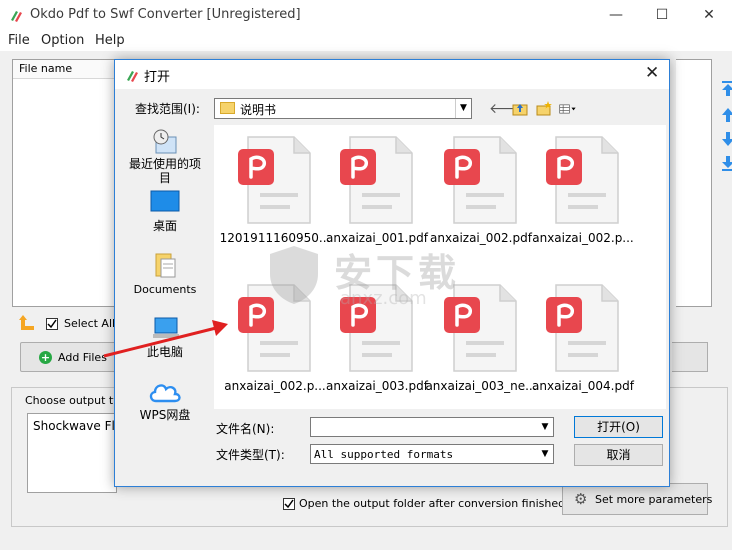 The height and width of the screenshot is (550, 732). I want to click on file-item: anxaizai_002.pdf, so click(480, 194).